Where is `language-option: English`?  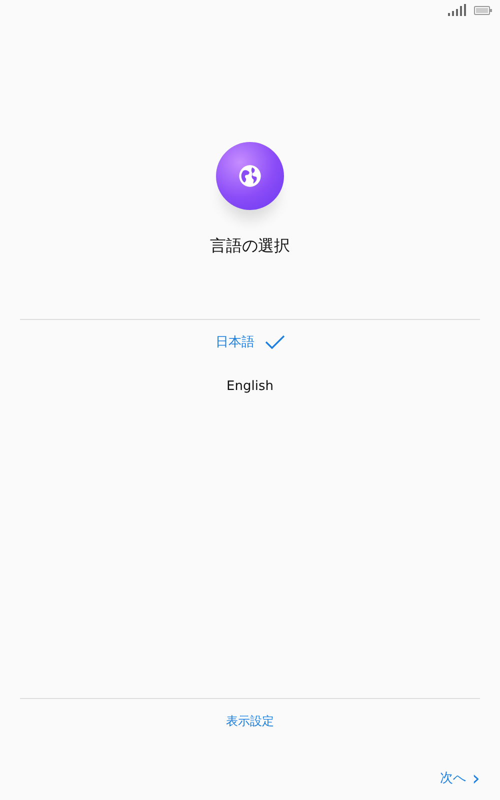
language-option: English is located at coordinates (250, 386).